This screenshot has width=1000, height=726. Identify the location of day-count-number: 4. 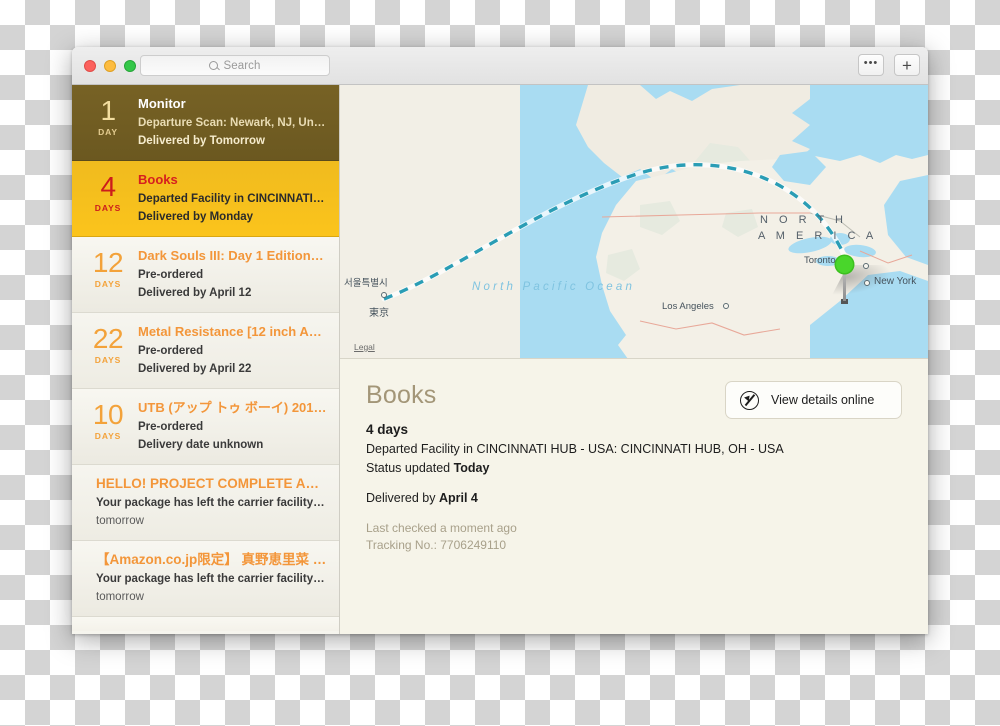
(108, 186).